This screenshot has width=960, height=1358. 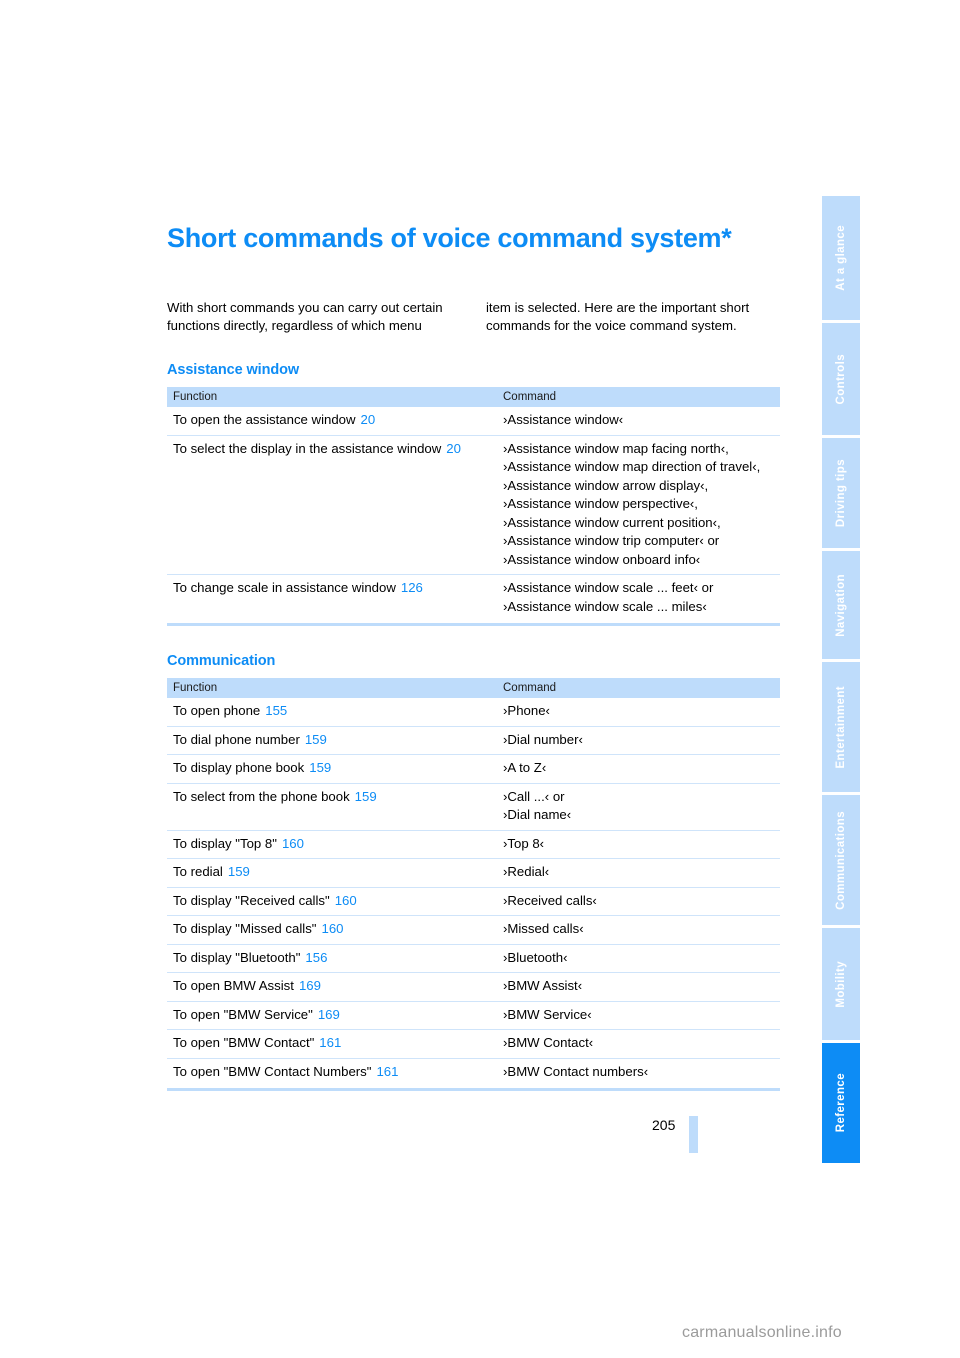 What do you see at coordinates (638, 987) in the screenshot?
I see `command-cell: ›BMW Assist‹` at bounding box center [638, 987].